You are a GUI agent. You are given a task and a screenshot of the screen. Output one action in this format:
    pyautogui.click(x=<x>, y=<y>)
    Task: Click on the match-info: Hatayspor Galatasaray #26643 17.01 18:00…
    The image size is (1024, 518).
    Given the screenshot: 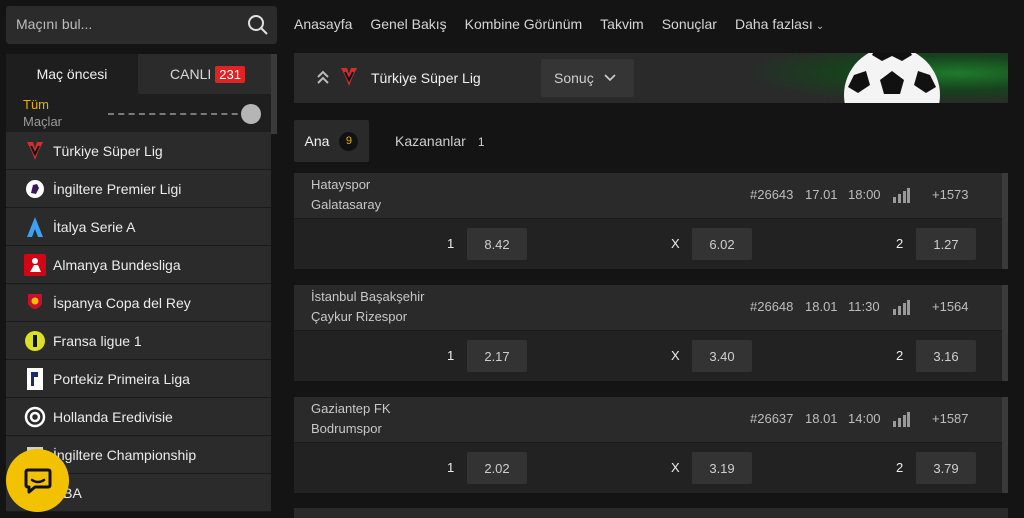 What is the action you would take?
    pyautogui.click(x=648, y=195)
    